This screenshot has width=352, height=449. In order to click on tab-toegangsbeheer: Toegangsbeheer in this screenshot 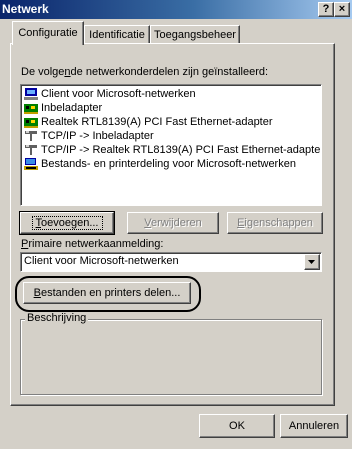, I will do `click(195, 34)`.